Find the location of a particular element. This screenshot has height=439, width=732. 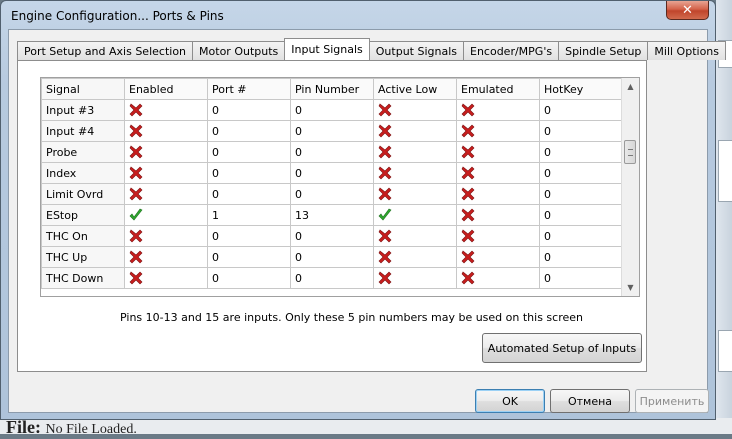

status-label: File: is located at coordinates (23, 427).